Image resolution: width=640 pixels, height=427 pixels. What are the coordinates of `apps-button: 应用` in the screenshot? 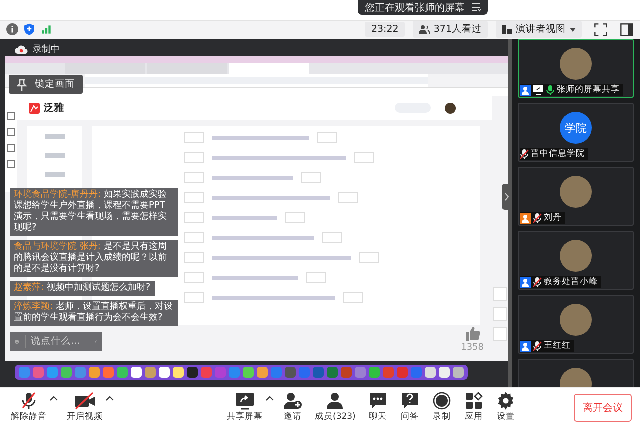 It's located at (473, 407).